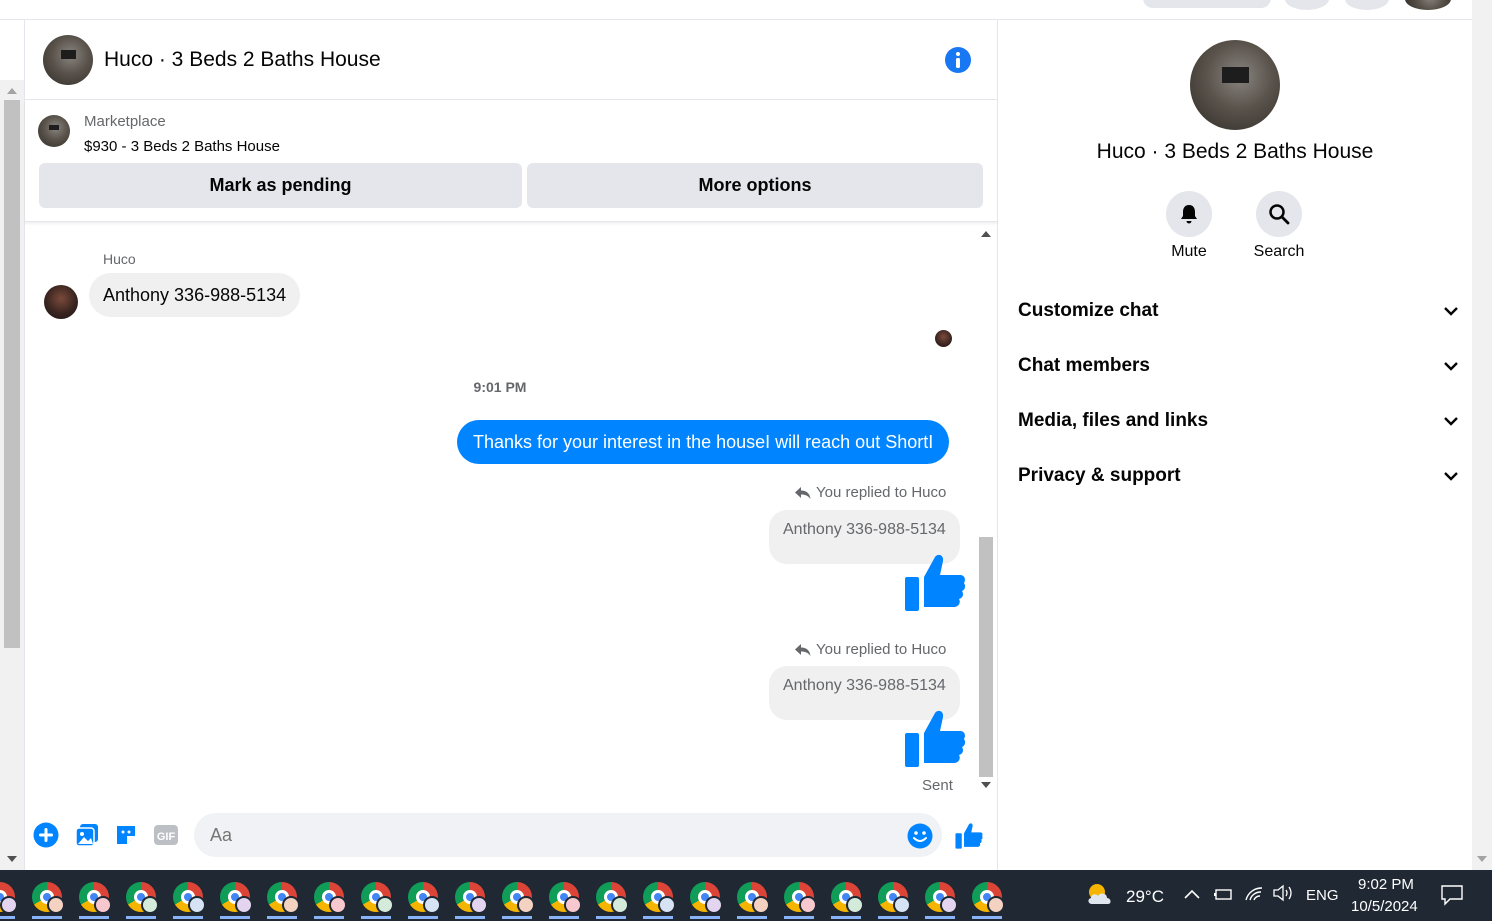 The height and width of the screenshot is (921, 1492). Describe the element at coordinates (881, 649) in the screenshot. I see `reply-label: You replied to Huco` at that location.